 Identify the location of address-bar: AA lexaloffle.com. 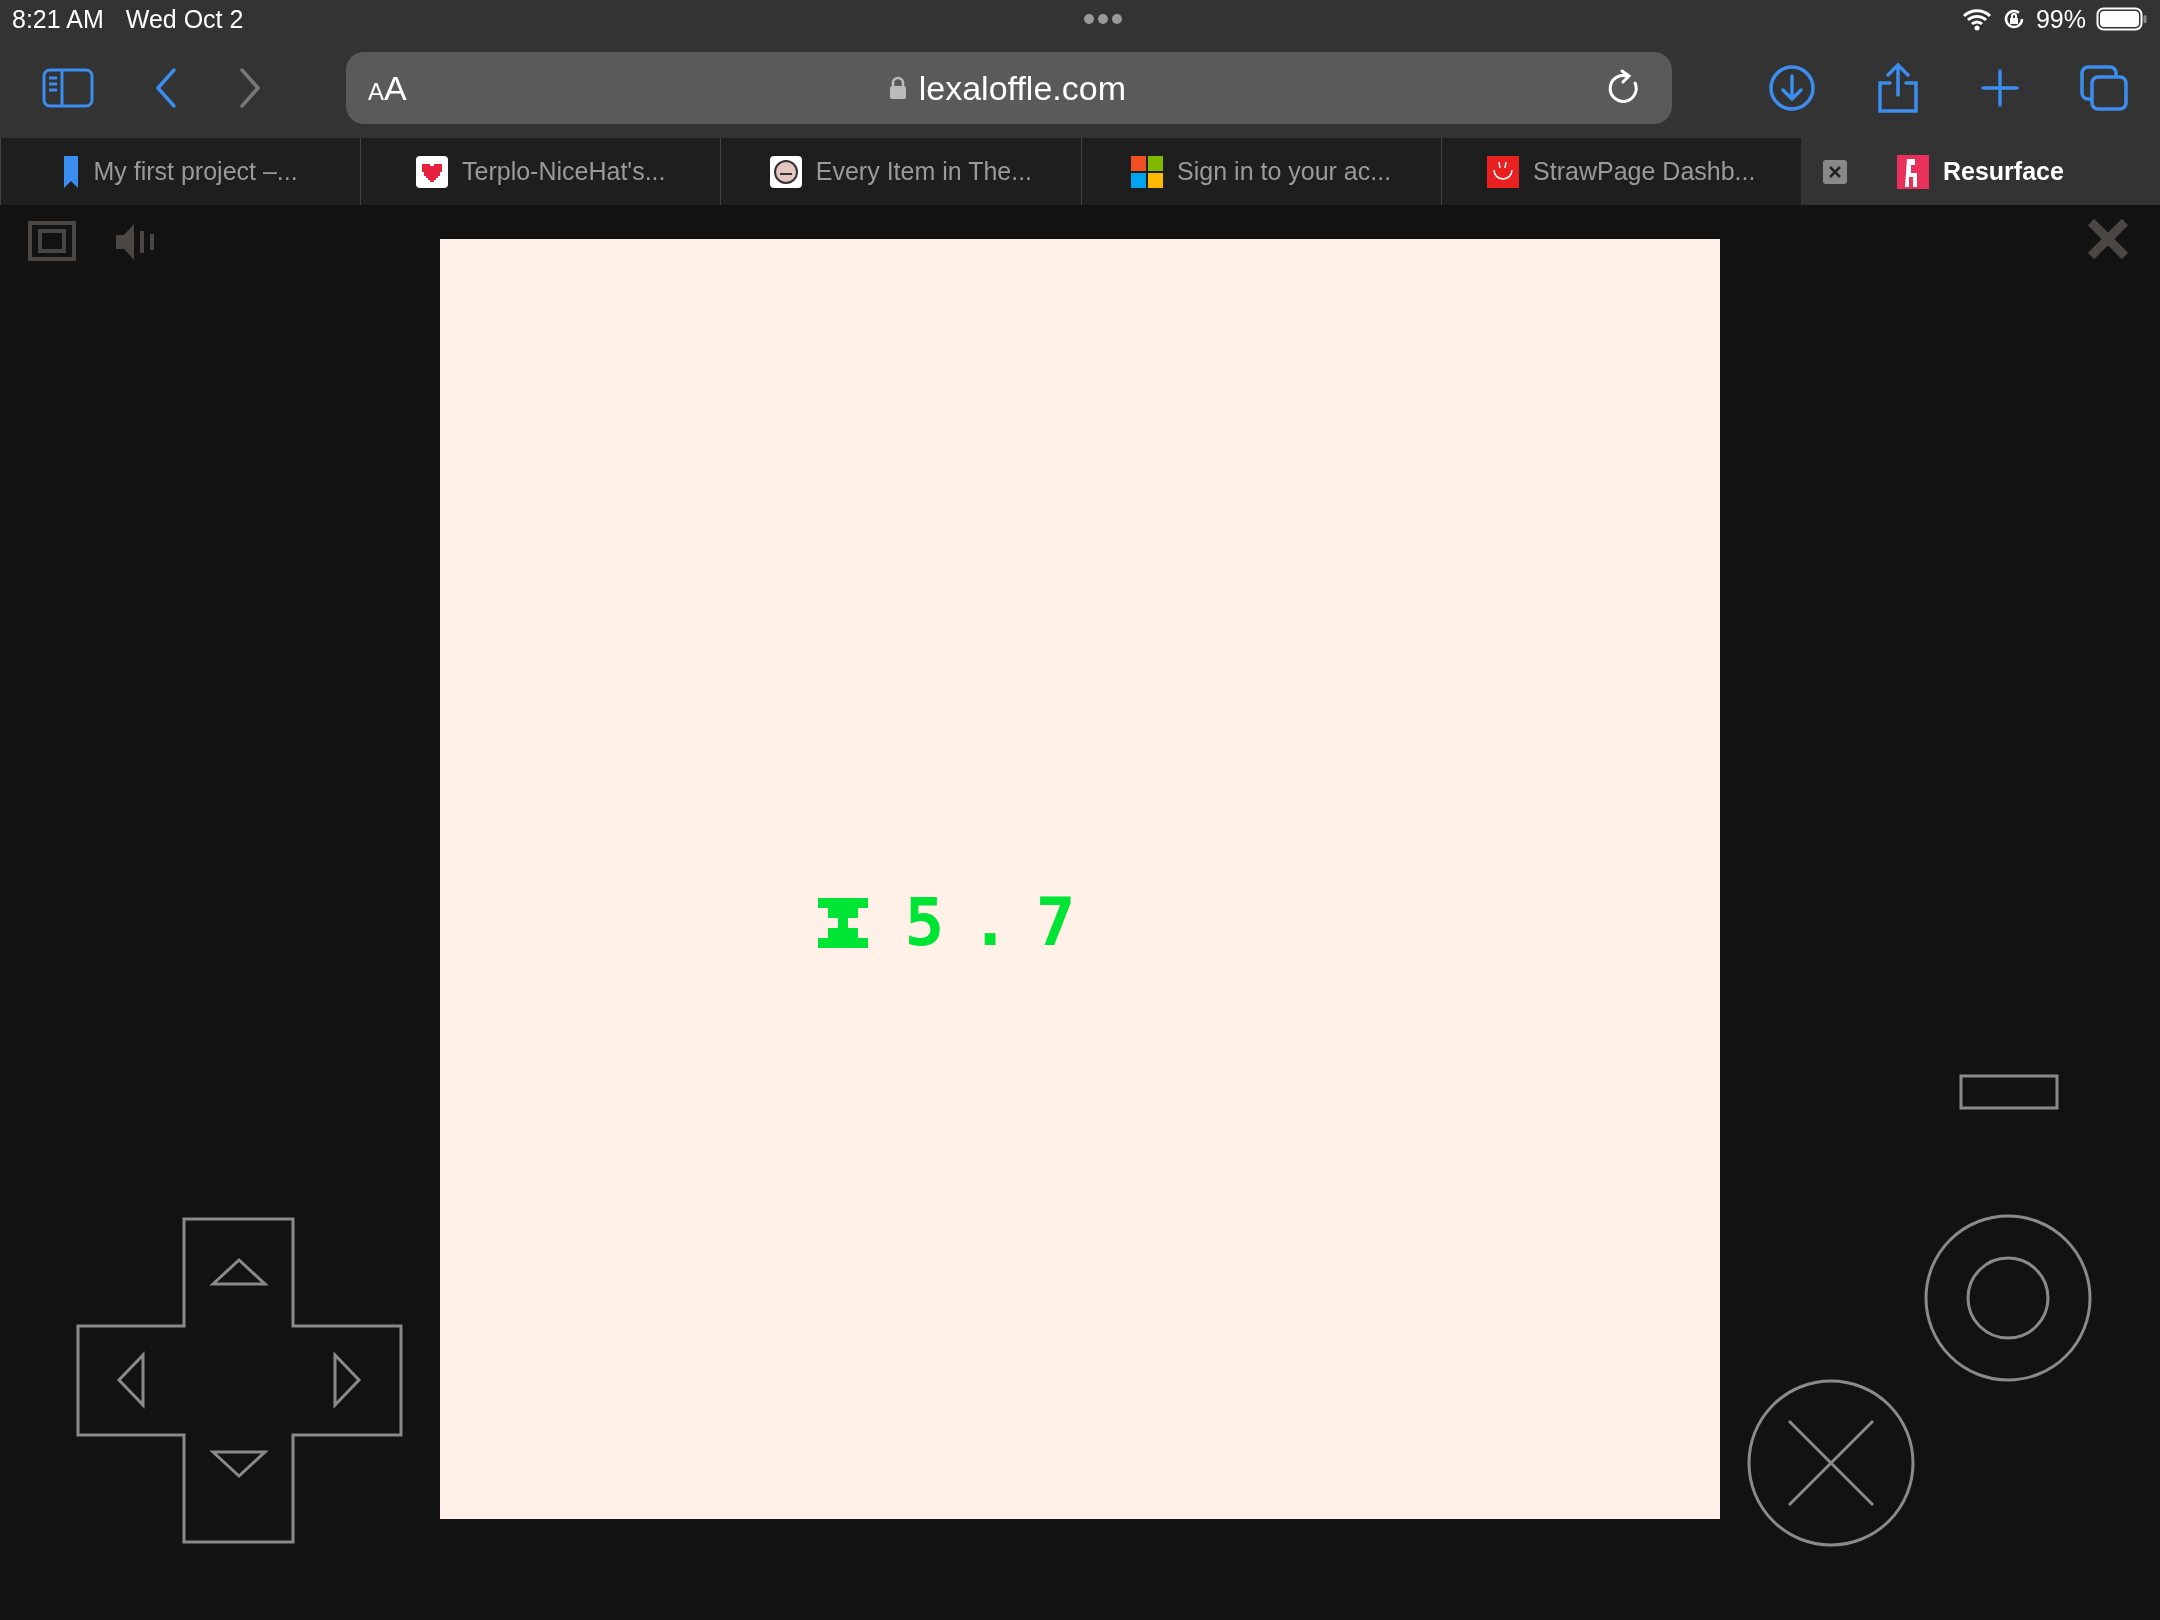
(1009, 88).